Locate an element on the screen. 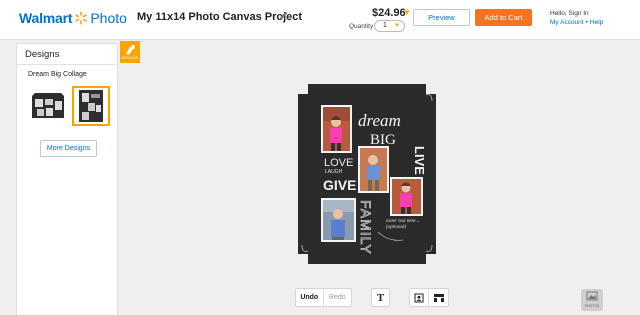 The image size is (640, 315). design-thumbnail-landscape is located at coordinates (48, 106).